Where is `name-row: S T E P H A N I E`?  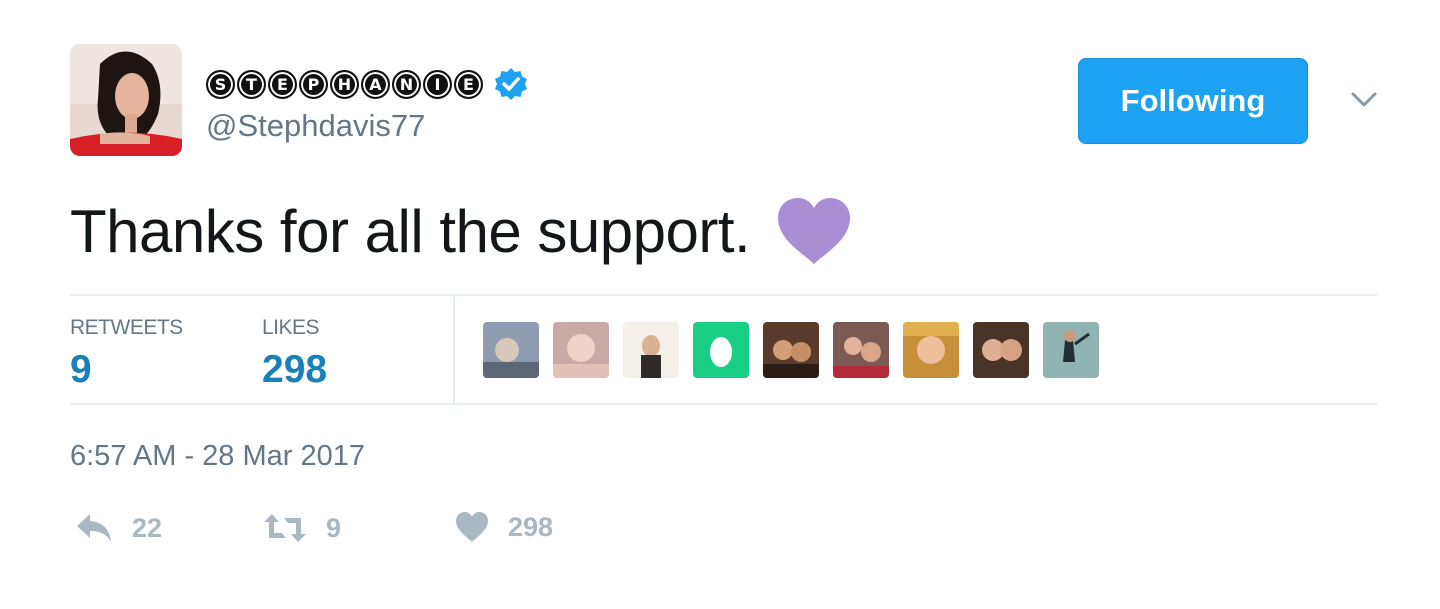
name-row: S T E P H A N I E is located at coordinates (367, 84).